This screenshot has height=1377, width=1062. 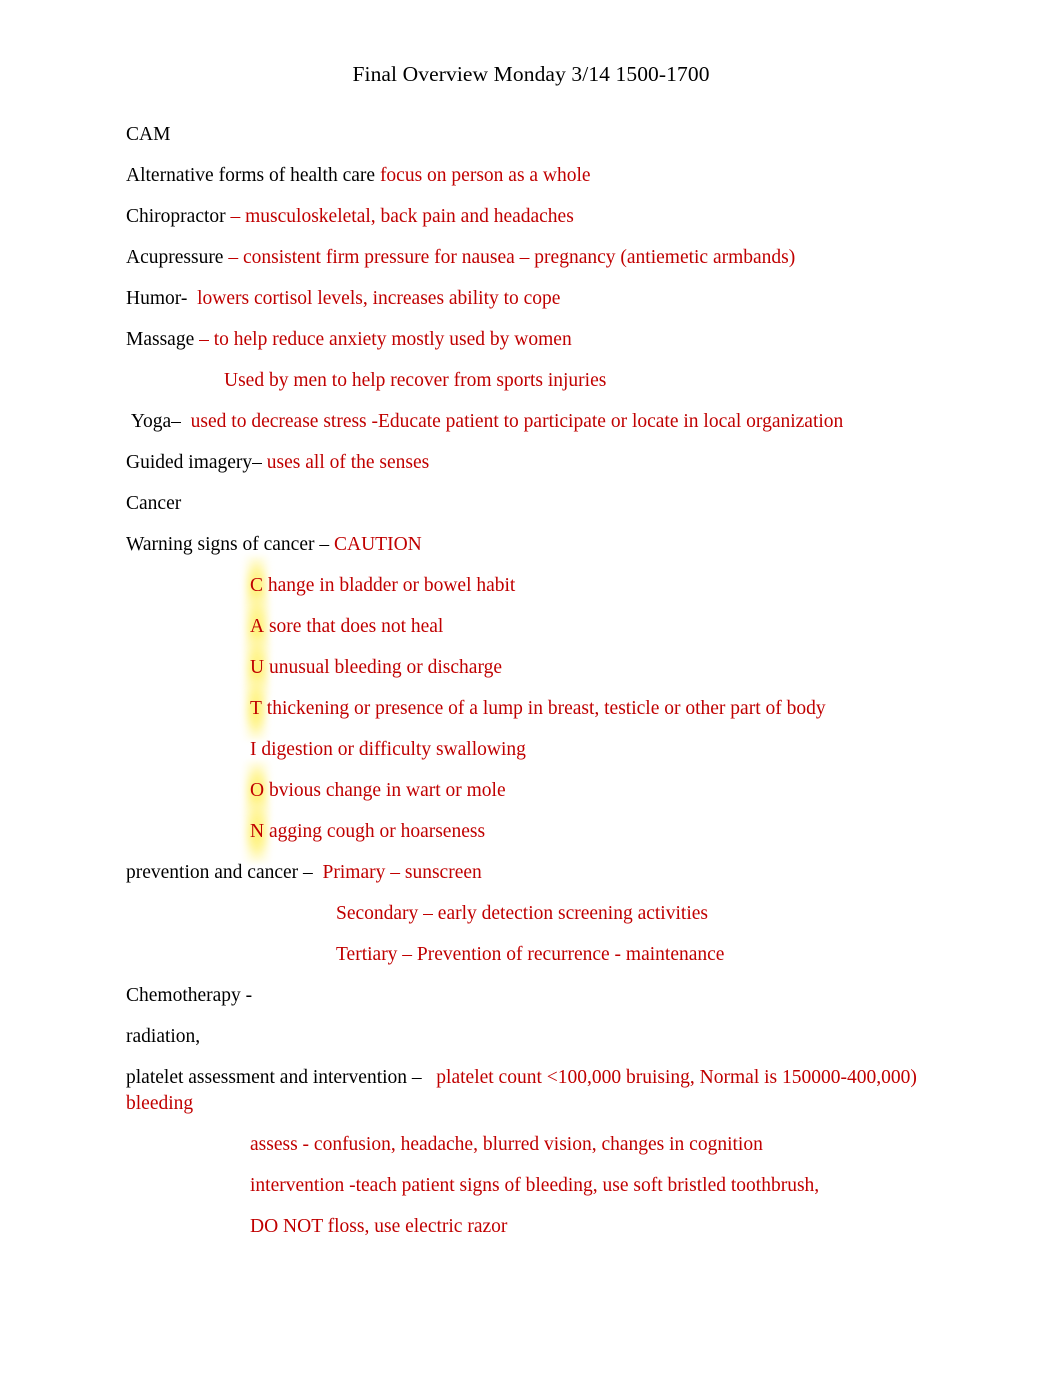 I want to click on line-floss: DO NOT floss, use electric razor, so click(x=531, y=1226).